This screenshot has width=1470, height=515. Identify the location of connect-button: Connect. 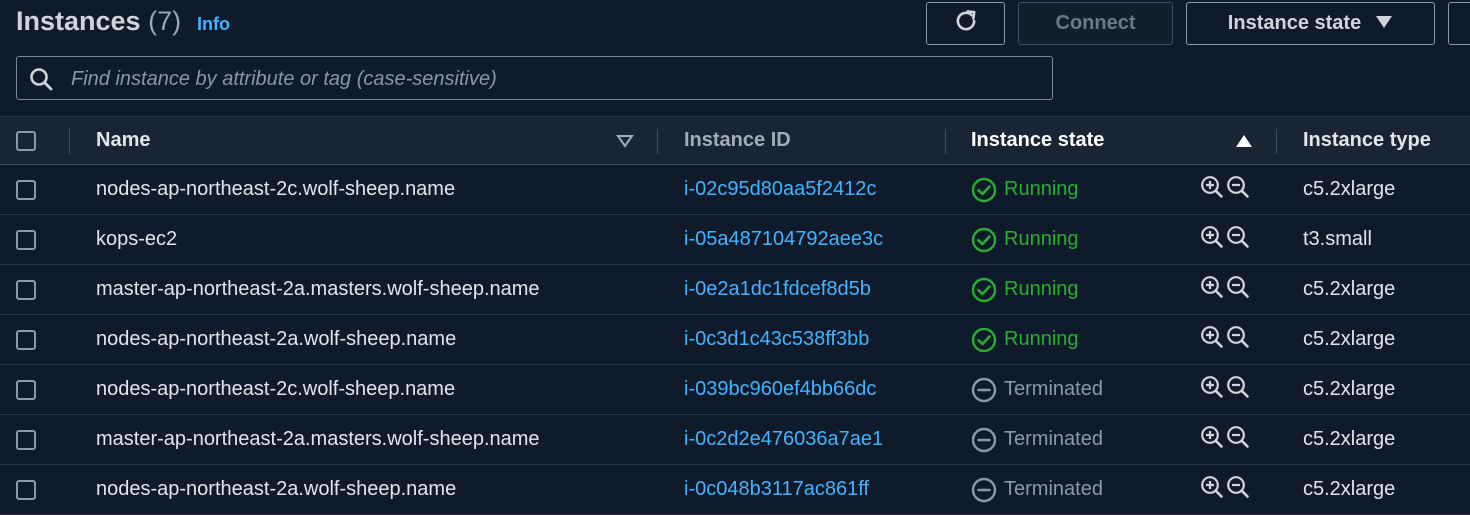
(1095, 23).